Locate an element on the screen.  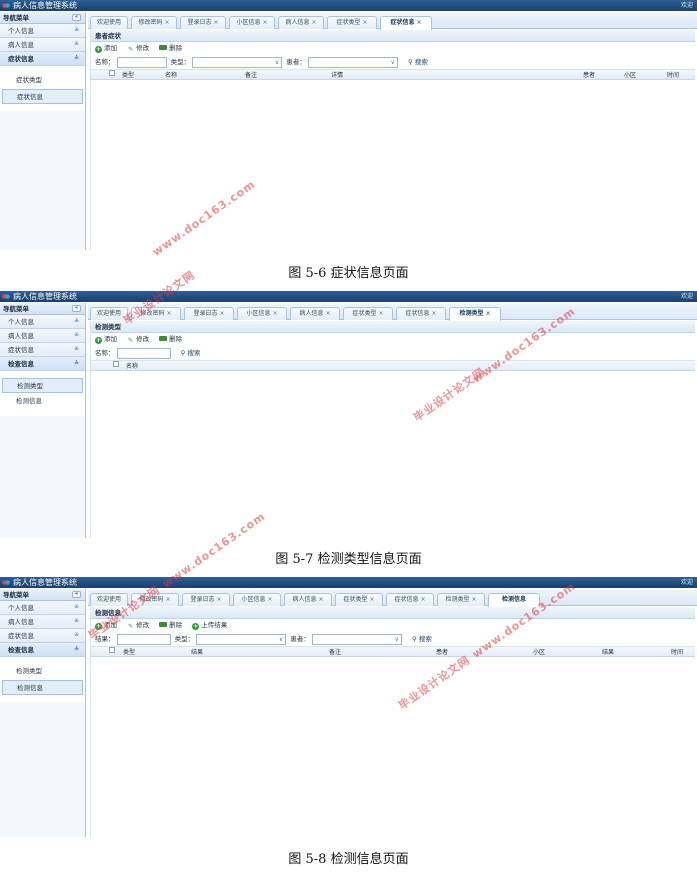
nav-item-symptom-info: 症状信息 is located at coordinates (42, 96).